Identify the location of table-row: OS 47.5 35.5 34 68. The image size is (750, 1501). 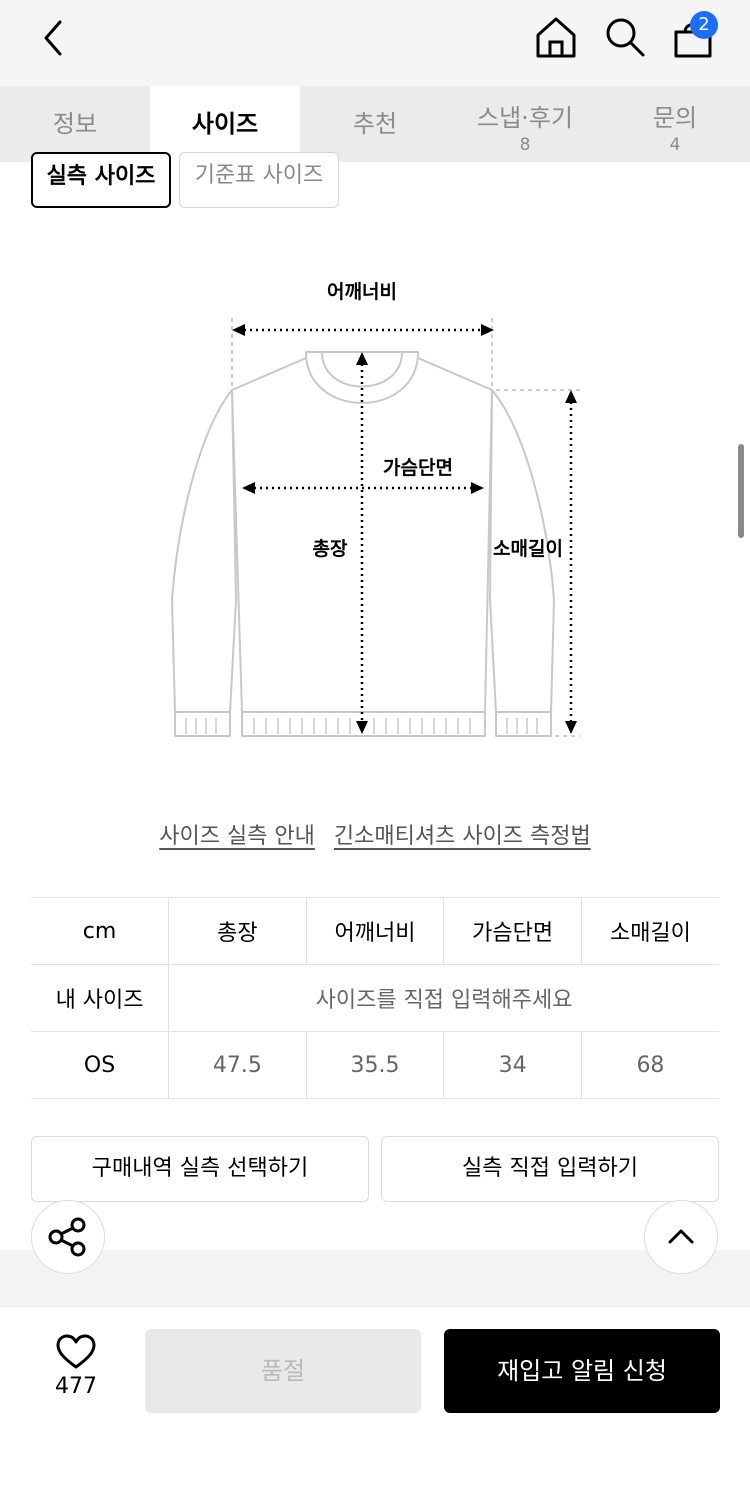
(375, 1065).